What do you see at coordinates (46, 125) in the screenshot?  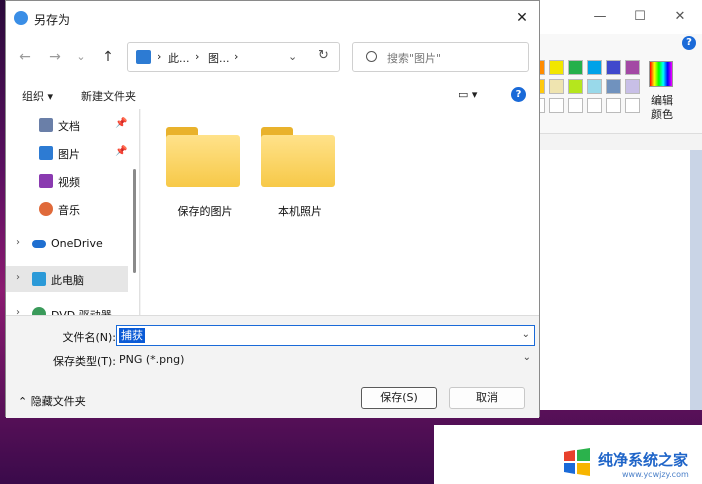 I see `documents-icon` at bounding box center [46, 125].